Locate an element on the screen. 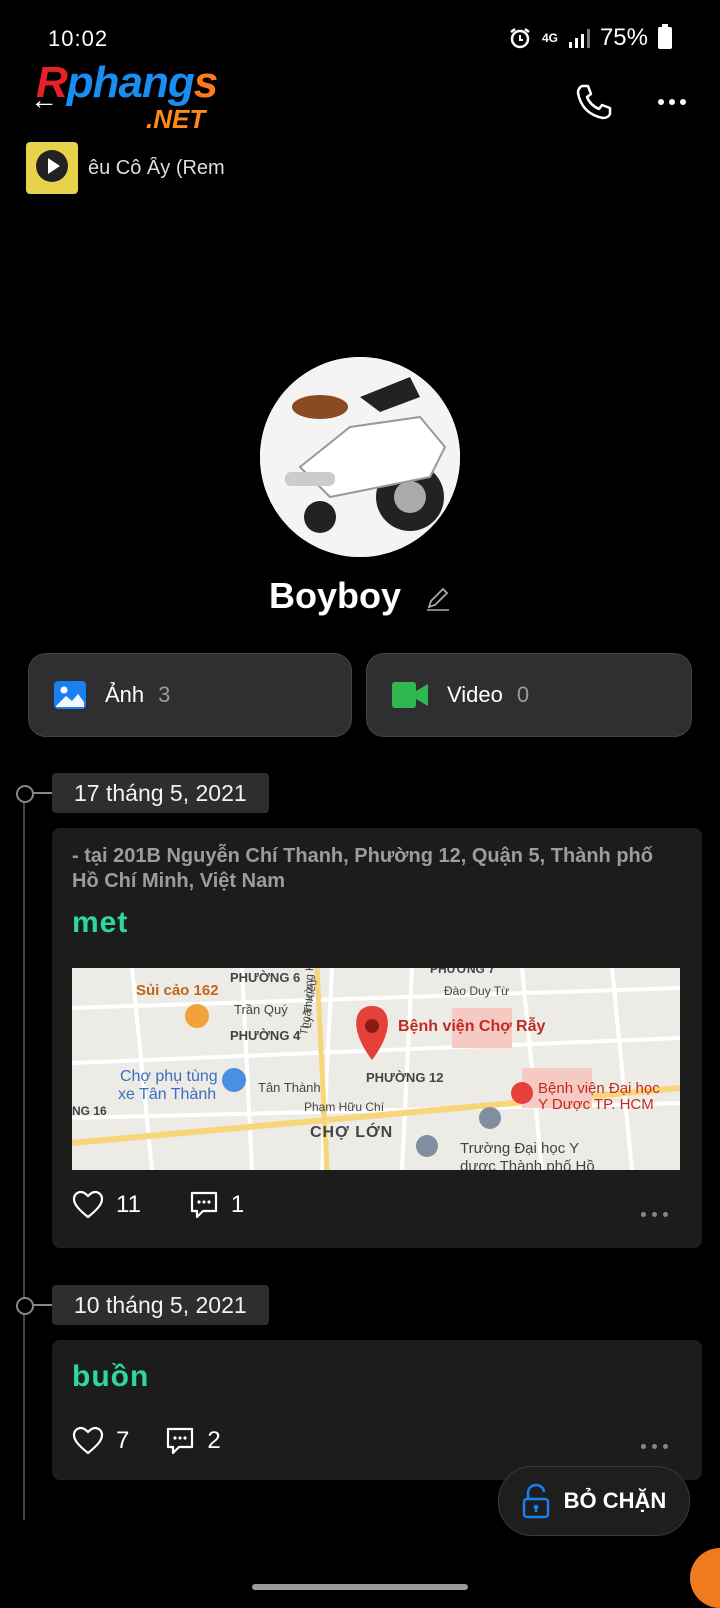  post-date: 17 tháng 5, 2021 is located at coordinates (160, 793).